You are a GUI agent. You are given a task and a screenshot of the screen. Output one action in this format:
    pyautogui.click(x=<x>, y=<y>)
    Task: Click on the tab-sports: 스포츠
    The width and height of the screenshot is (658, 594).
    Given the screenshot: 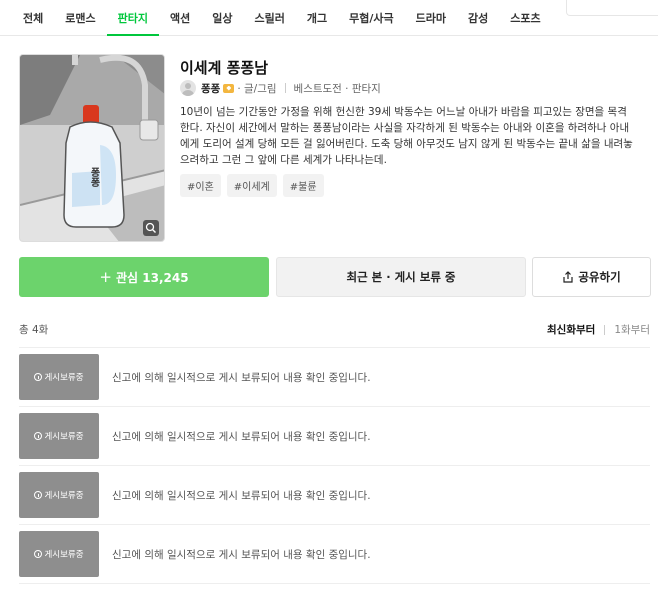 What is the action you would take?
    pyautogui.click(x=525, y=17)
    